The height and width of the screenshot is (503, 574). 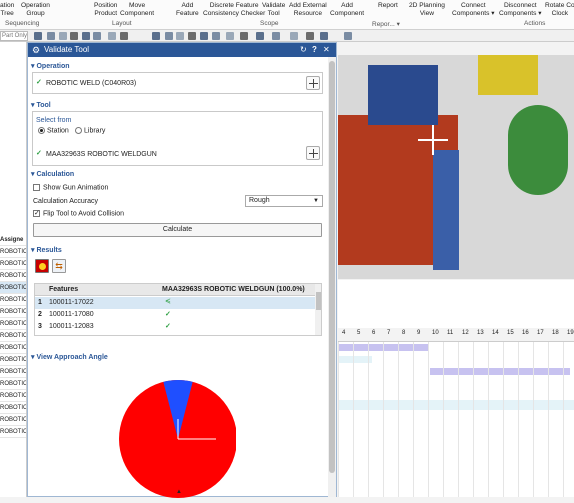 I want to click on accuracy-select: Rough ▼, so click(x=284, y=201).